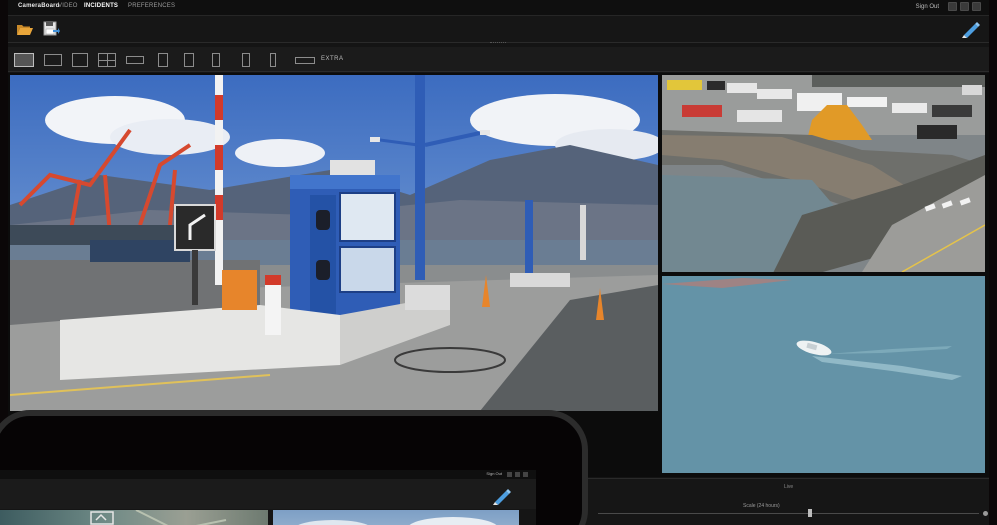 The height and width of the screenshot is (525, 997). What do you see at coordinates (158, 517) in the screenshot?
I see `camera-feed-aerial` at bounding box center [158, 517].